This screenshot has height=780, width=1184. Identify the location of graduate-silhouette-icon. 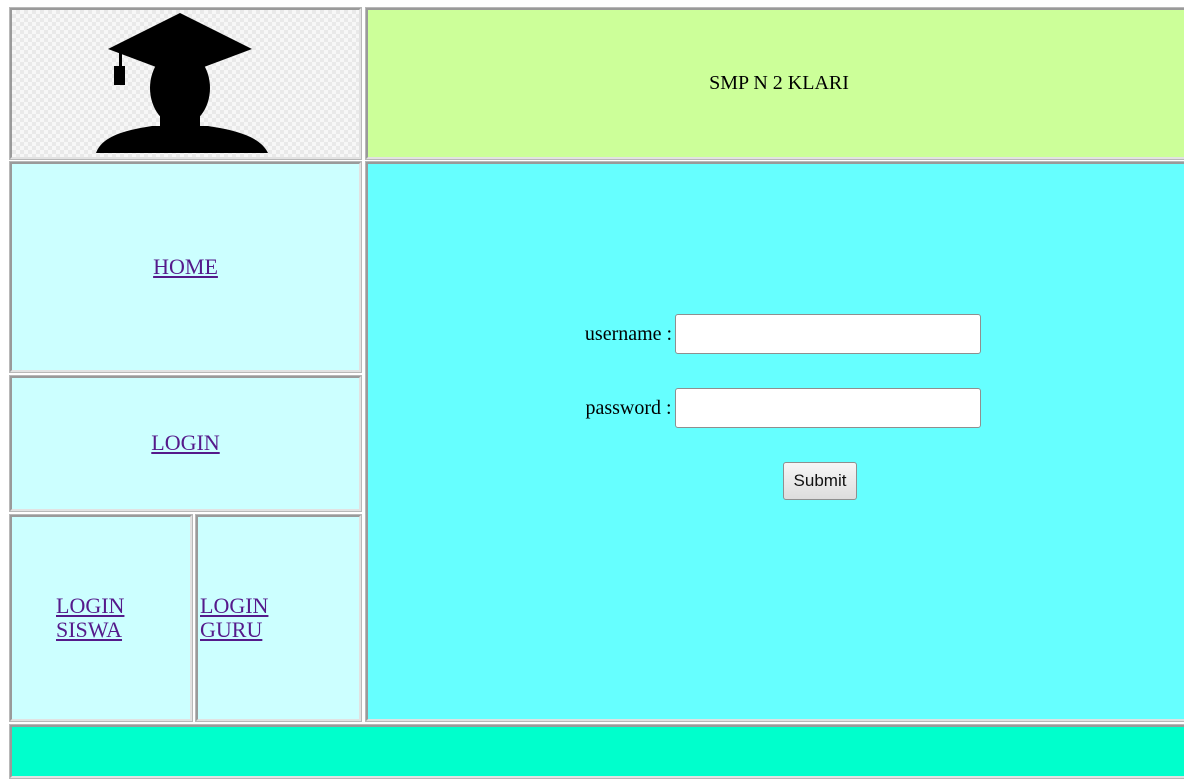
(182, 83).